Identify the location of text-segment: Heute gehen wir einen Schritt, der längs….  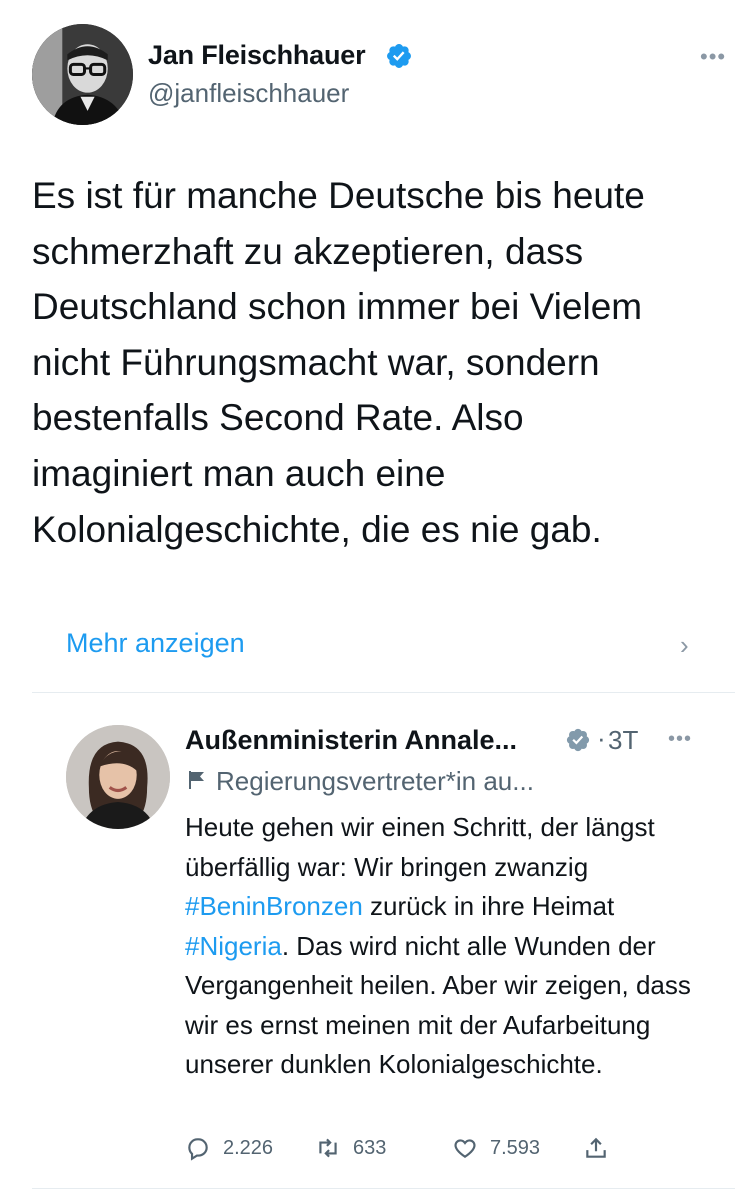
(420, 847).